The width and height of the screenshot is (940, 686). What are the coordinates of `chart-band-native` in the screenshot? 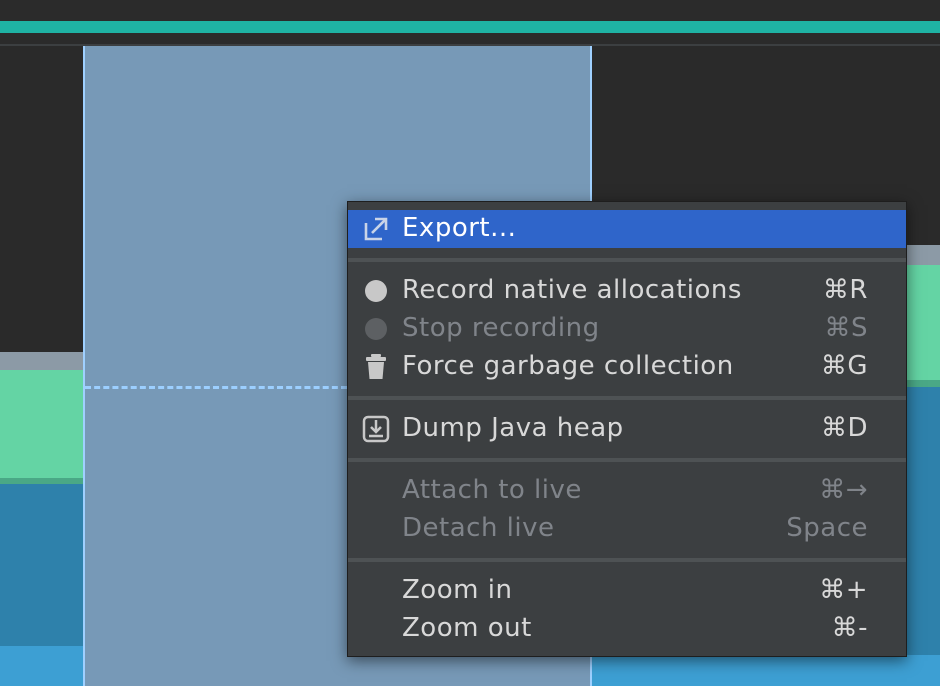 It's located at (42, 565).